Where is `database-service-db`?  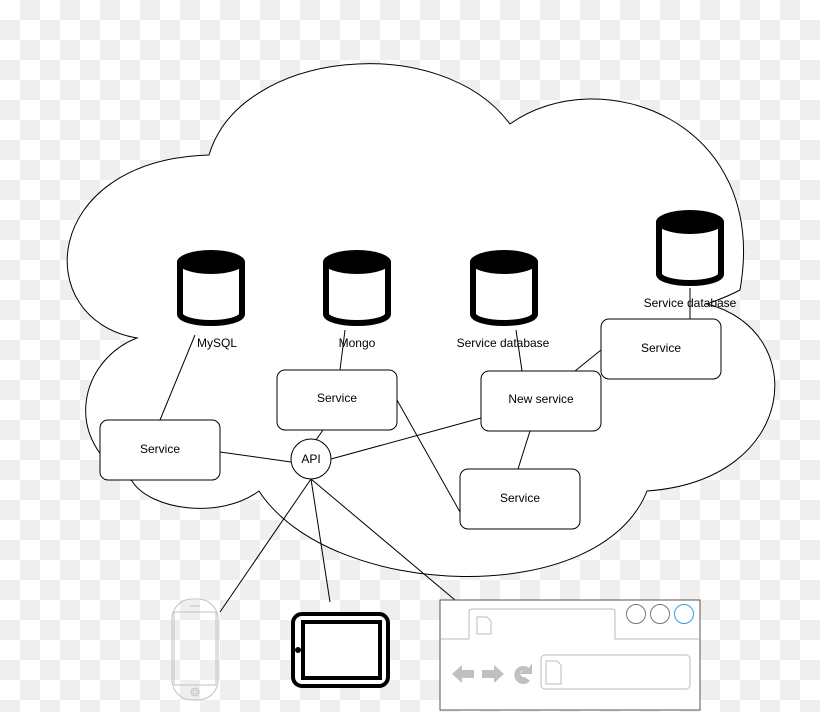
database-service-db is located at coordinates (504, 288).